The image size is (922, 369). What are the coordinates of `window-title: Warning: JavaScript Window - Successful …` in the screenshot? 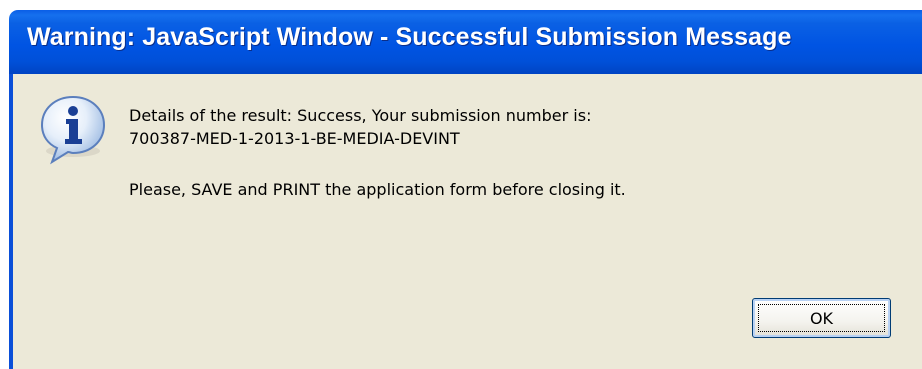 It's located at (409, 37).